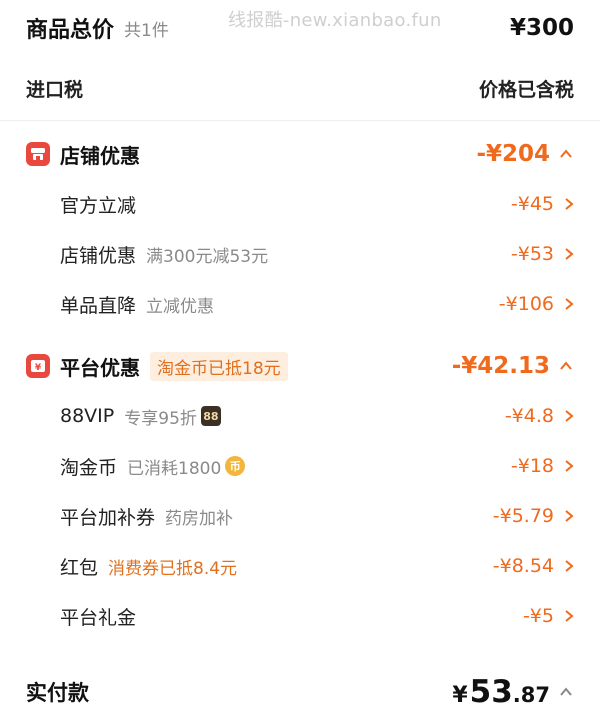 This screenshot has height=727, width=600. Describe the element at coordinates (180, 306) in the screenshot. I see `item-sub: 立减优惠` at that location.